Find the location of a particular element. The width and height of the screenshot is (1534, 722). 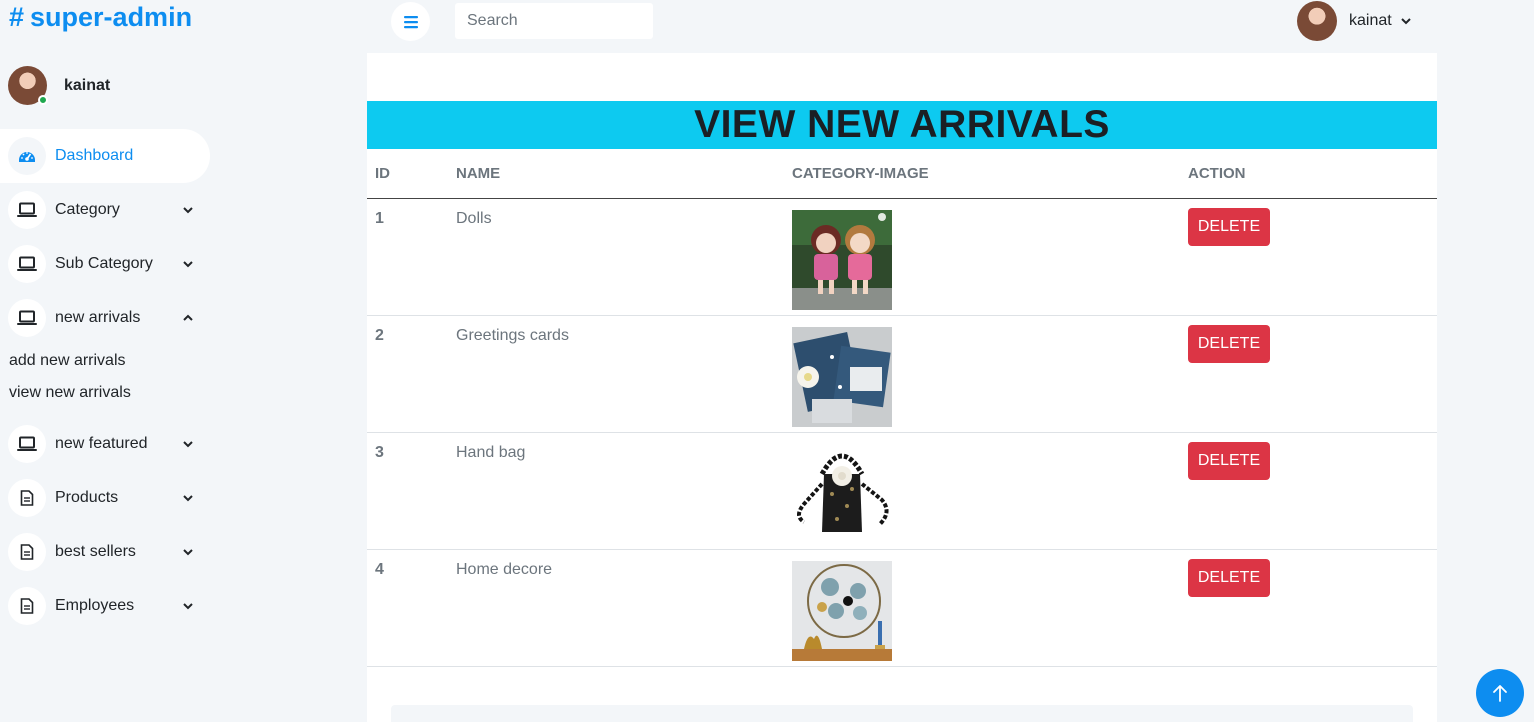

sidebar-item-category: Category is located at coordinates (105, 210).